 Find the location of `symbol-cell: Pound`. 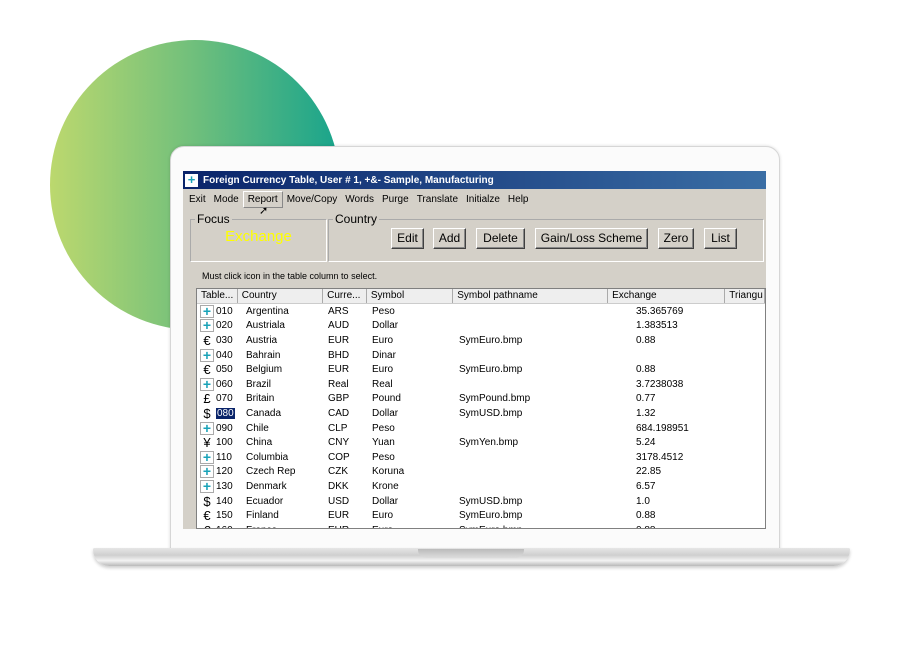

symbol-cell: Pound is located at coordinates (386, 399).